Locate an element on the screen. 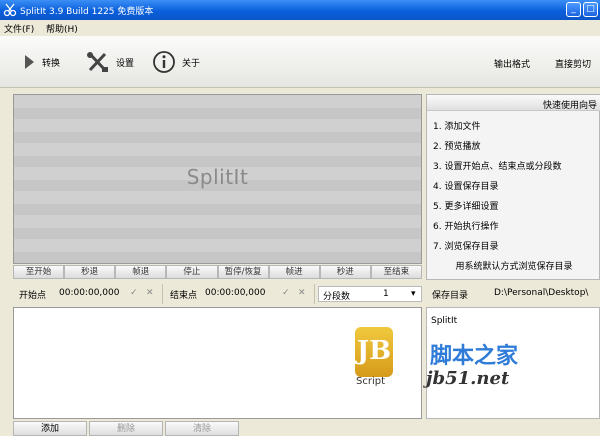  start-point-field: 00:00:00,000 is located at coordinates (89, 293).